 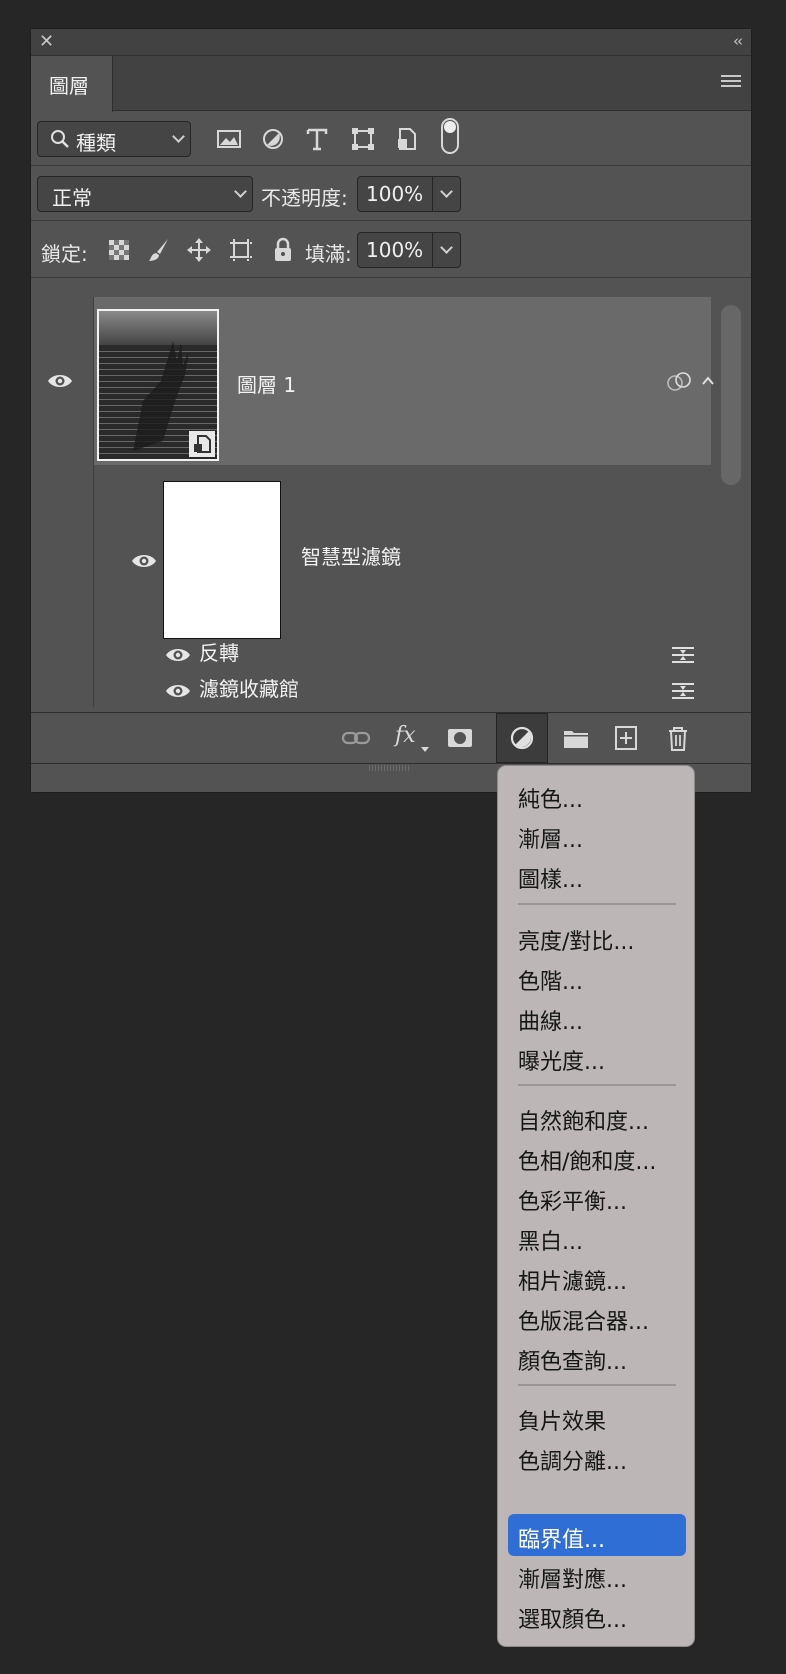 I want to click on layer-thumbnail, so click(x=158, y=385).